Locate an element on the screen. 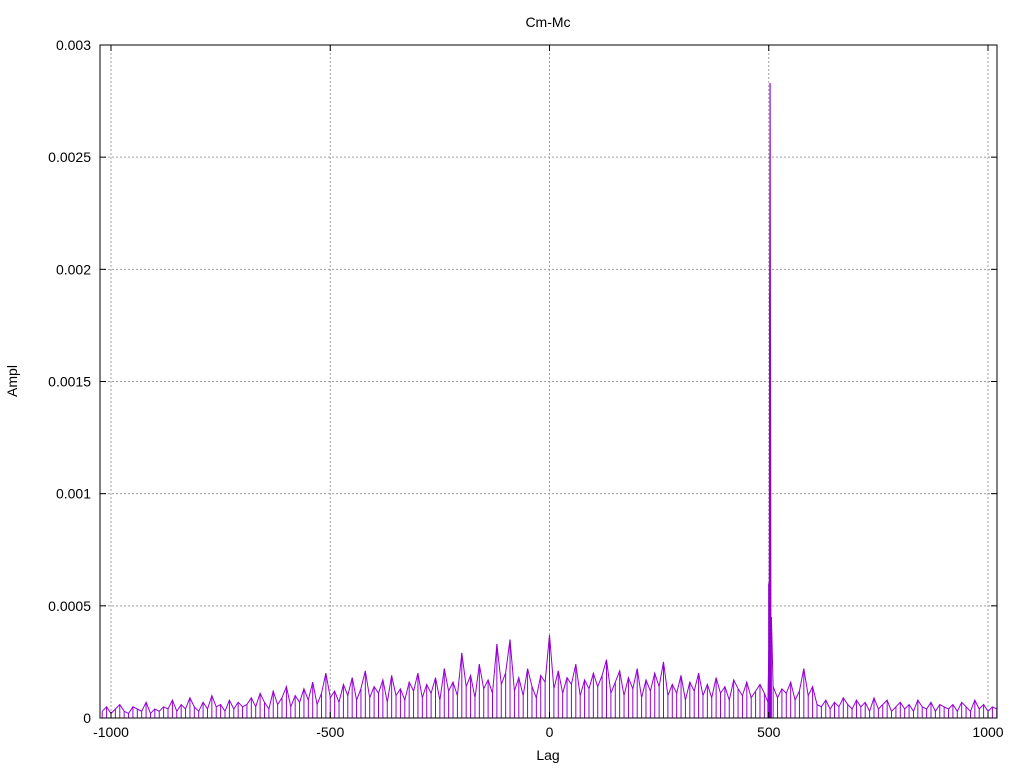  x-axis-label: Lag is located at coordinates (547, 755).